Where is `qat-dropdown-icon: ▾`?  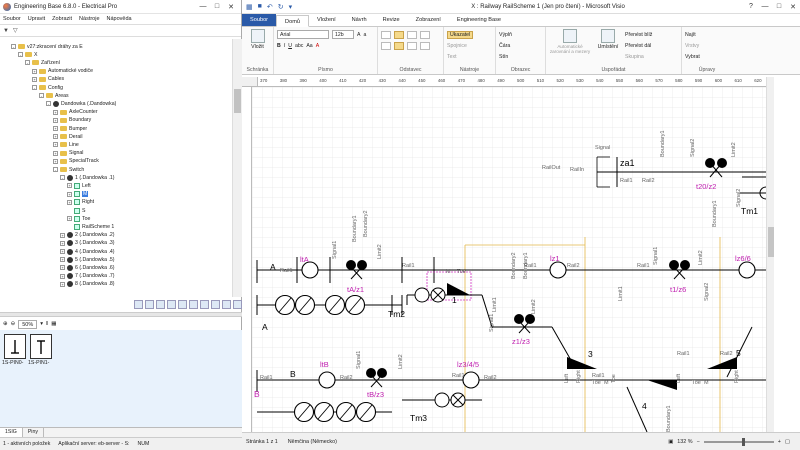 qat-dropdown-icon: ▾ is located at coordinates (291, 7).